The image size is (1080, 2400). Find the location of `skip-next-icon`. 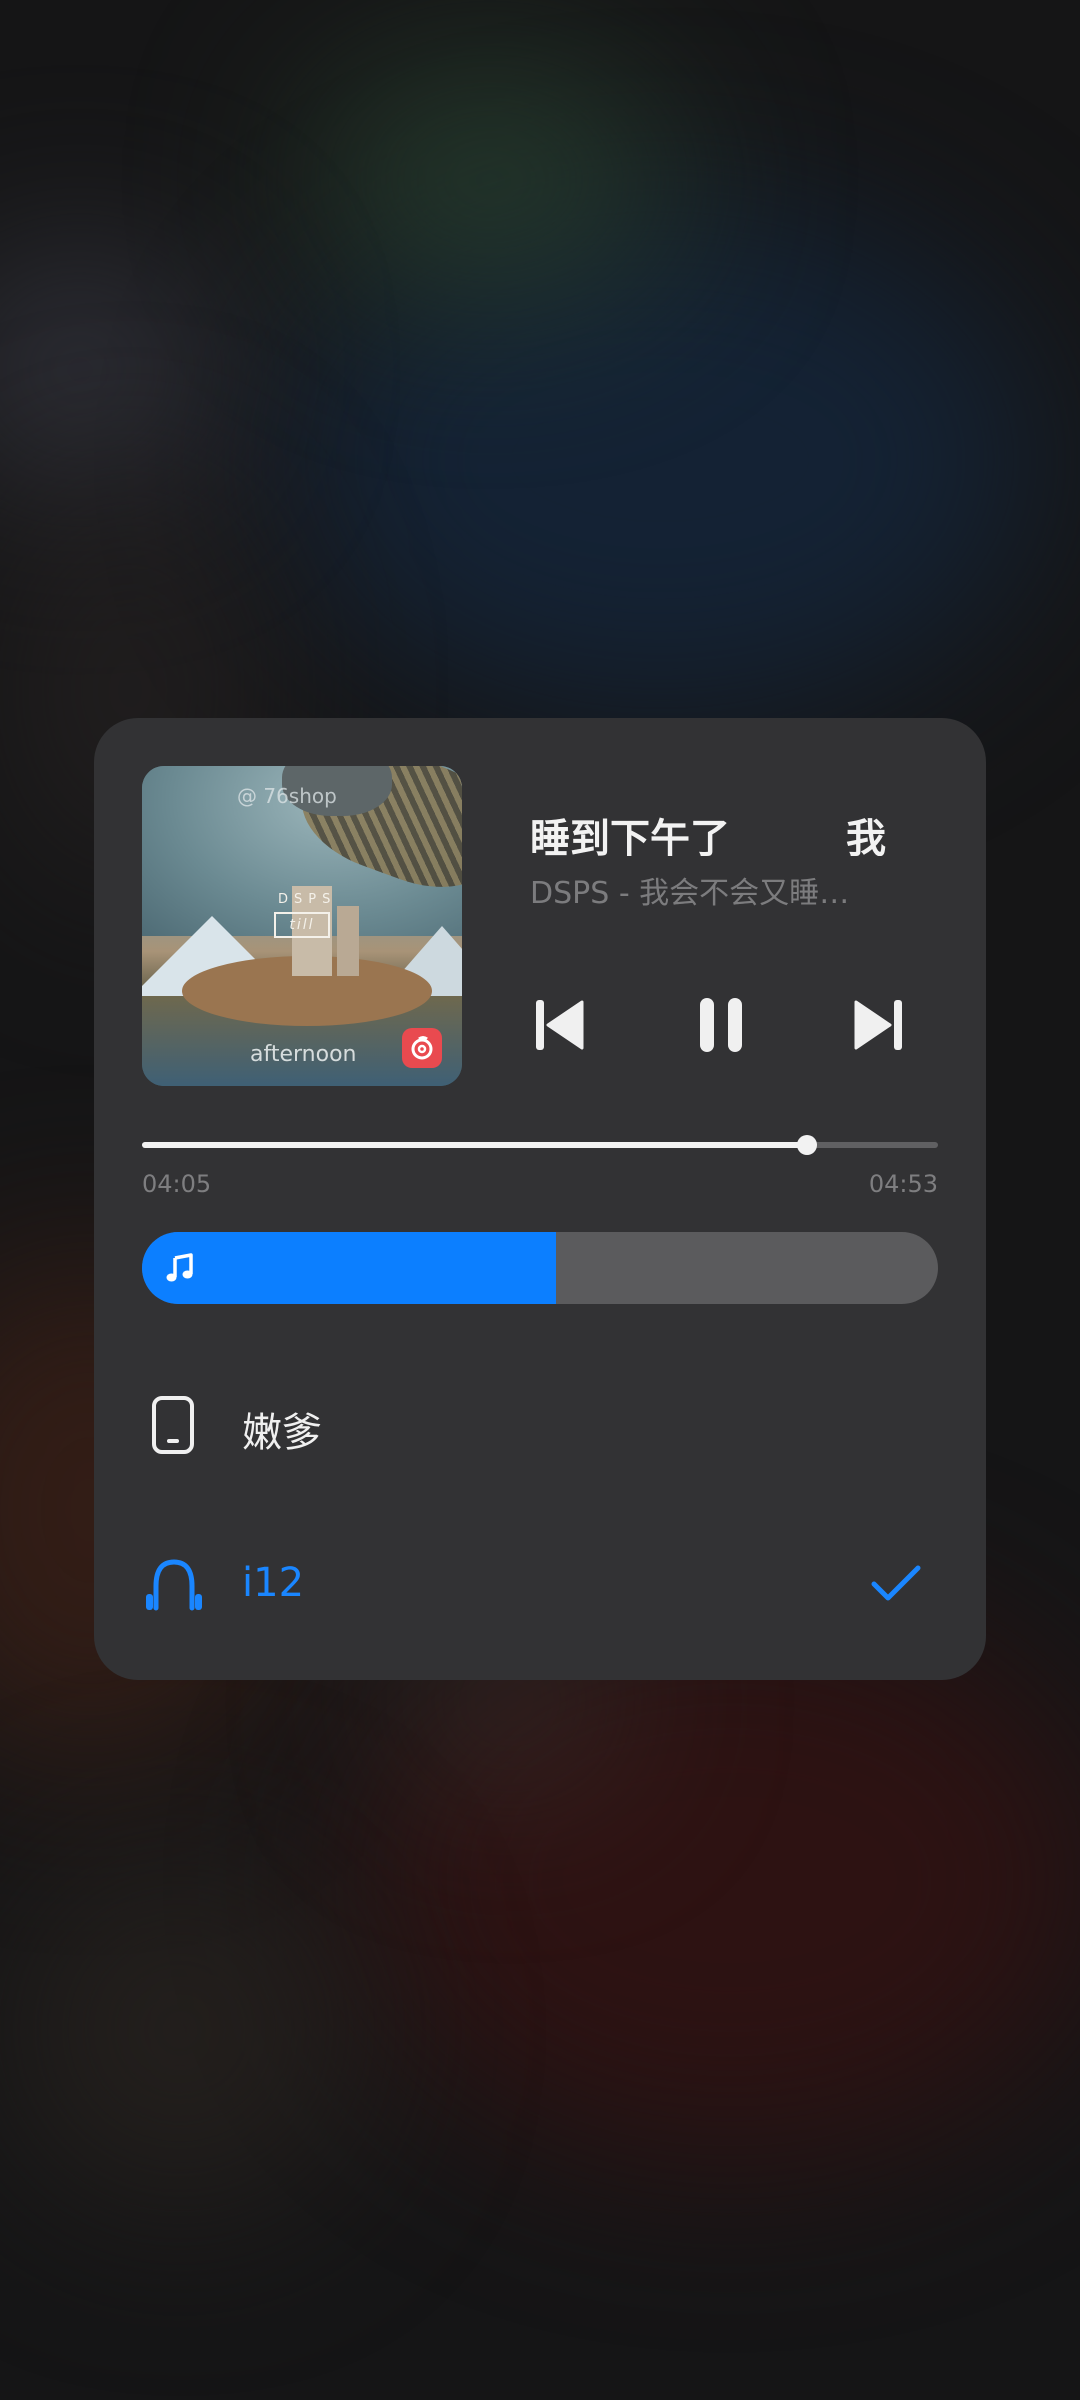

skip-next-icon is located at coordinates (878, 1025).